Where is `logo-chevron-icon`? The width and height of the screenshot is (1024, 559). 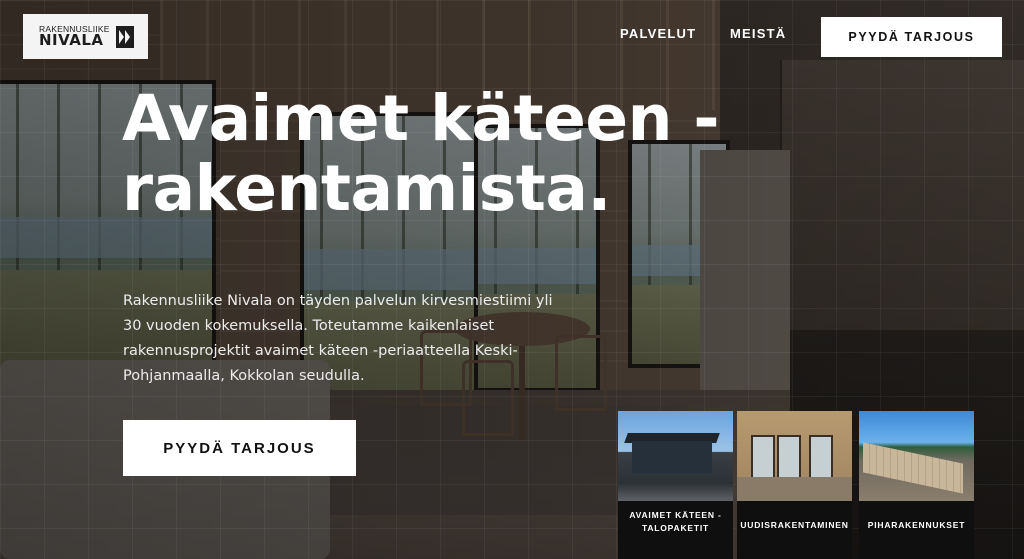 logo-chevron-icon is located at coordinates (124, 36).